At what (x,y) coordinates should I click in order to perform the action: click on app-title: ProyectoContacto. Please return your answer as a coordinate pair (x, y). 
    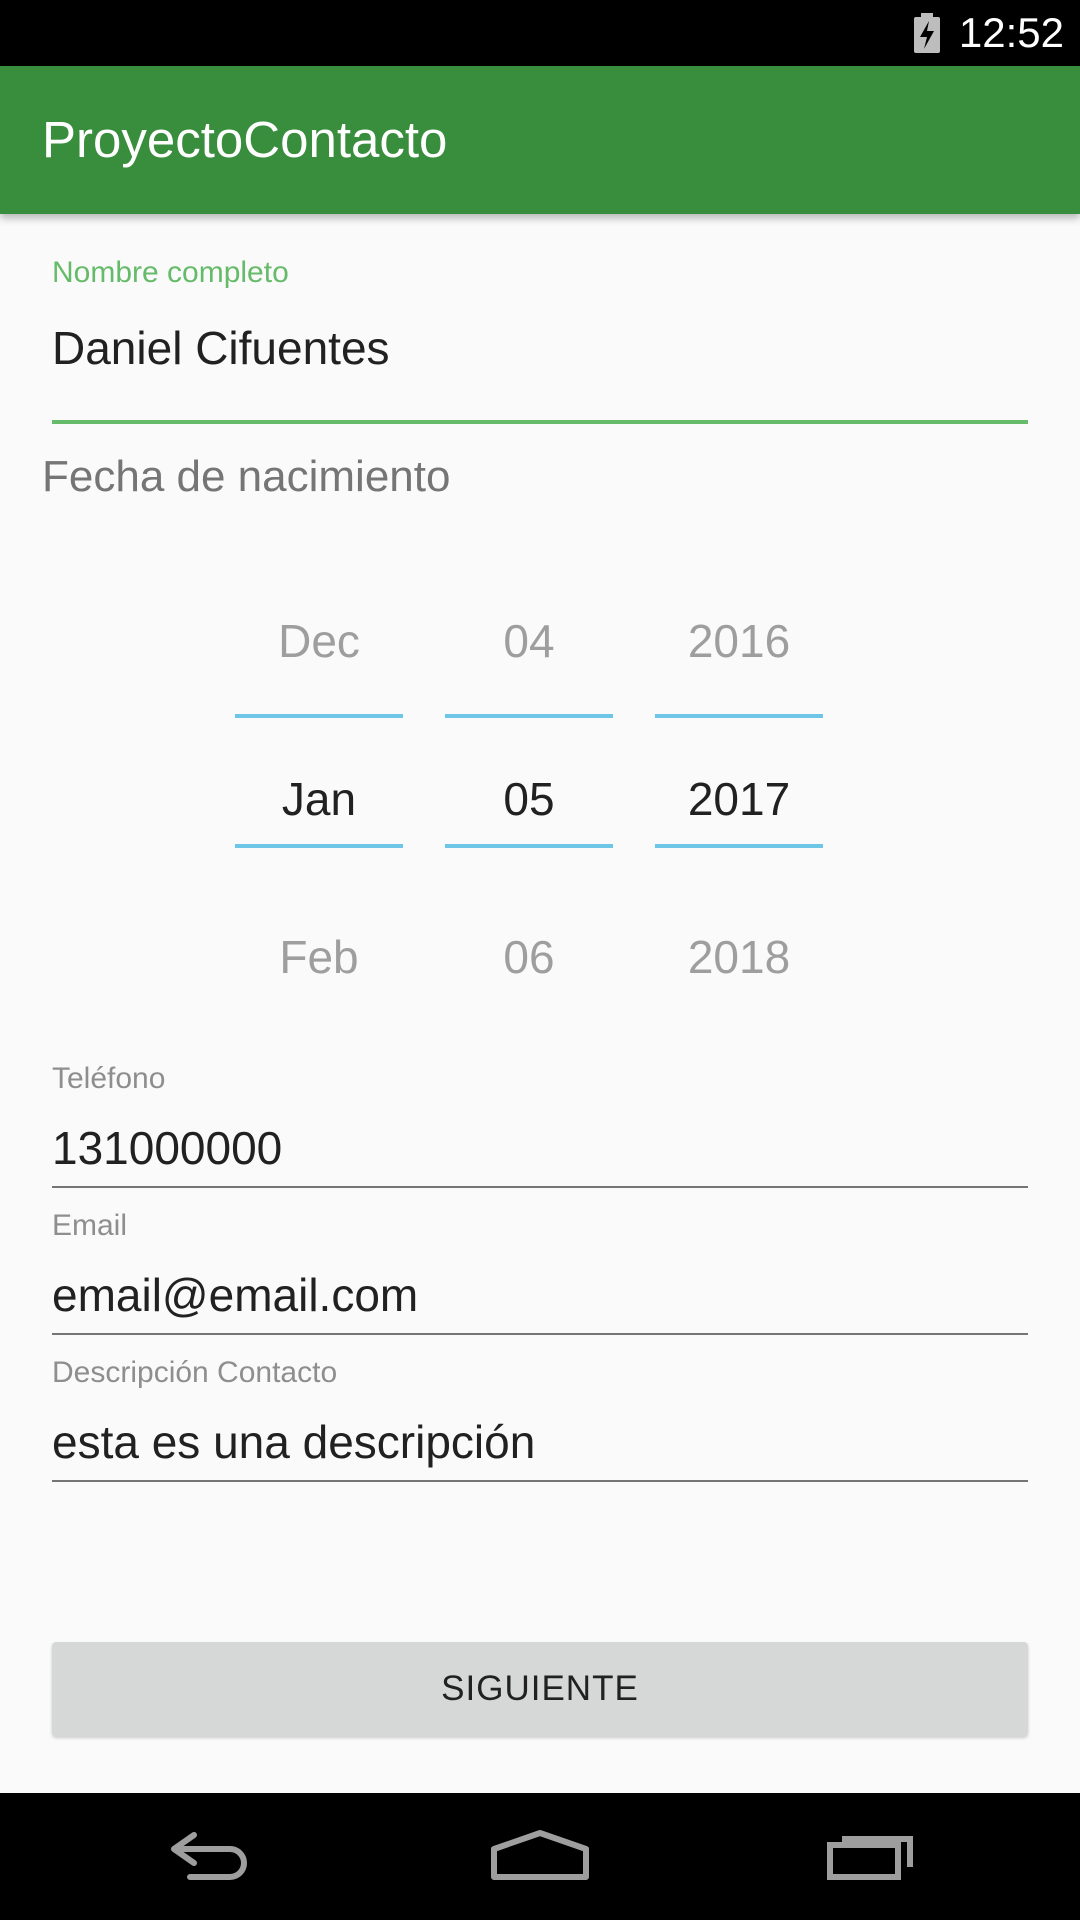
    Looking at the image, I should click on (245, 139).